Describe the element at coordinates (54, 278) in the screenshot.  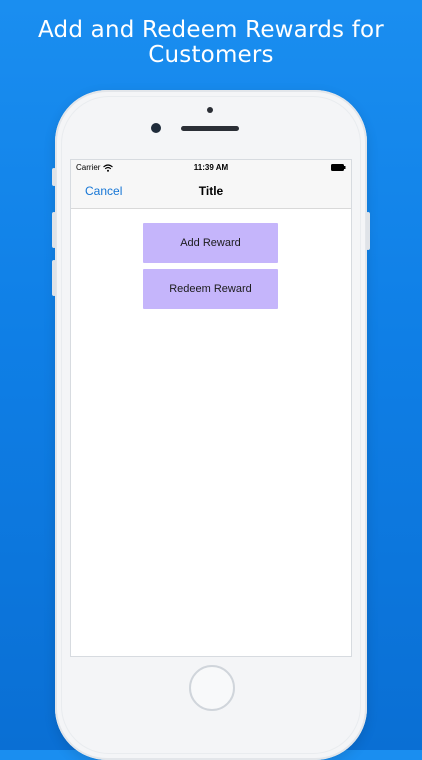
I see `volume-down-button` at that location.